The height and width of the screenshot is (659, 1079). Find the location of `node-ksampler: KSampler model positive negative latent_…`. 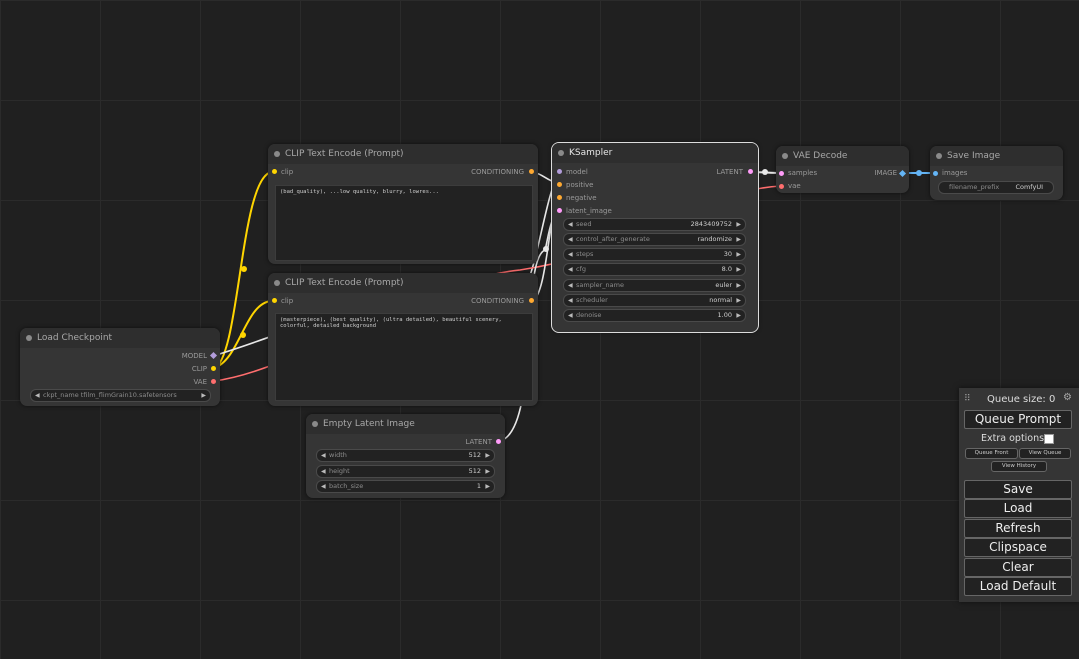

node-ksampler: KSampler model positive negative latent_… is located at coordinates (655, 237).